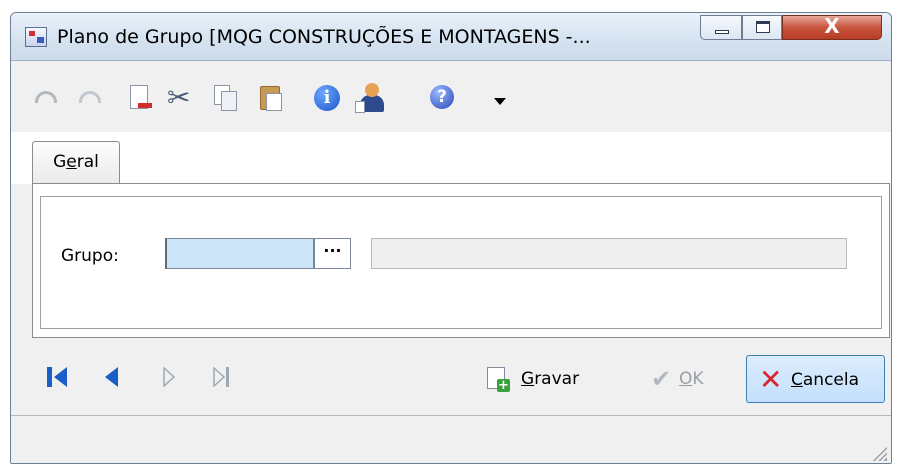 The image size is (900, 467). What do you see at coordinates (46, 98) in the screenshot?
I see `undo-icon` at bounding box center [46, 98].